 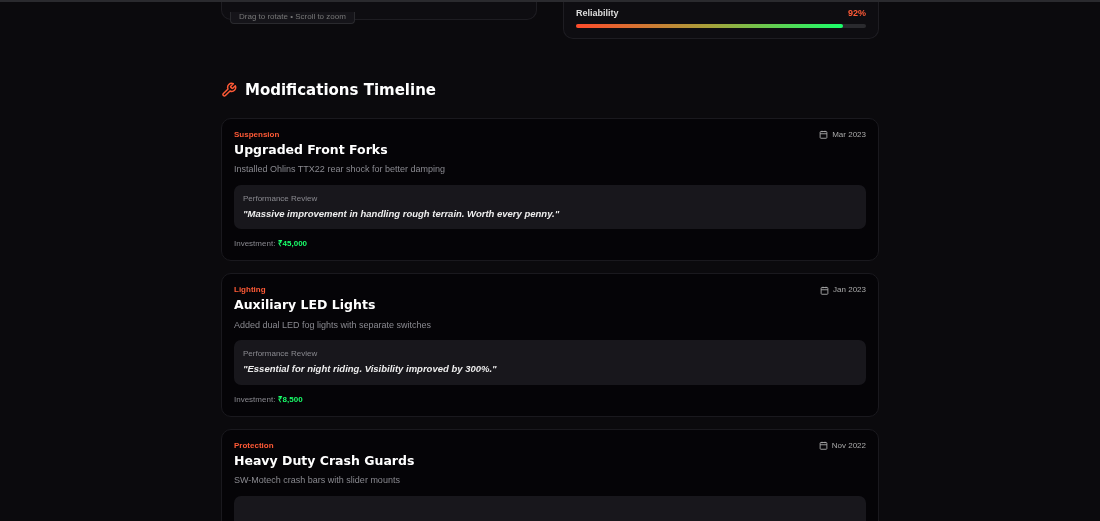 I want to click on mod-title: Auxiliary LED Lights, so click(x=305, y=305).